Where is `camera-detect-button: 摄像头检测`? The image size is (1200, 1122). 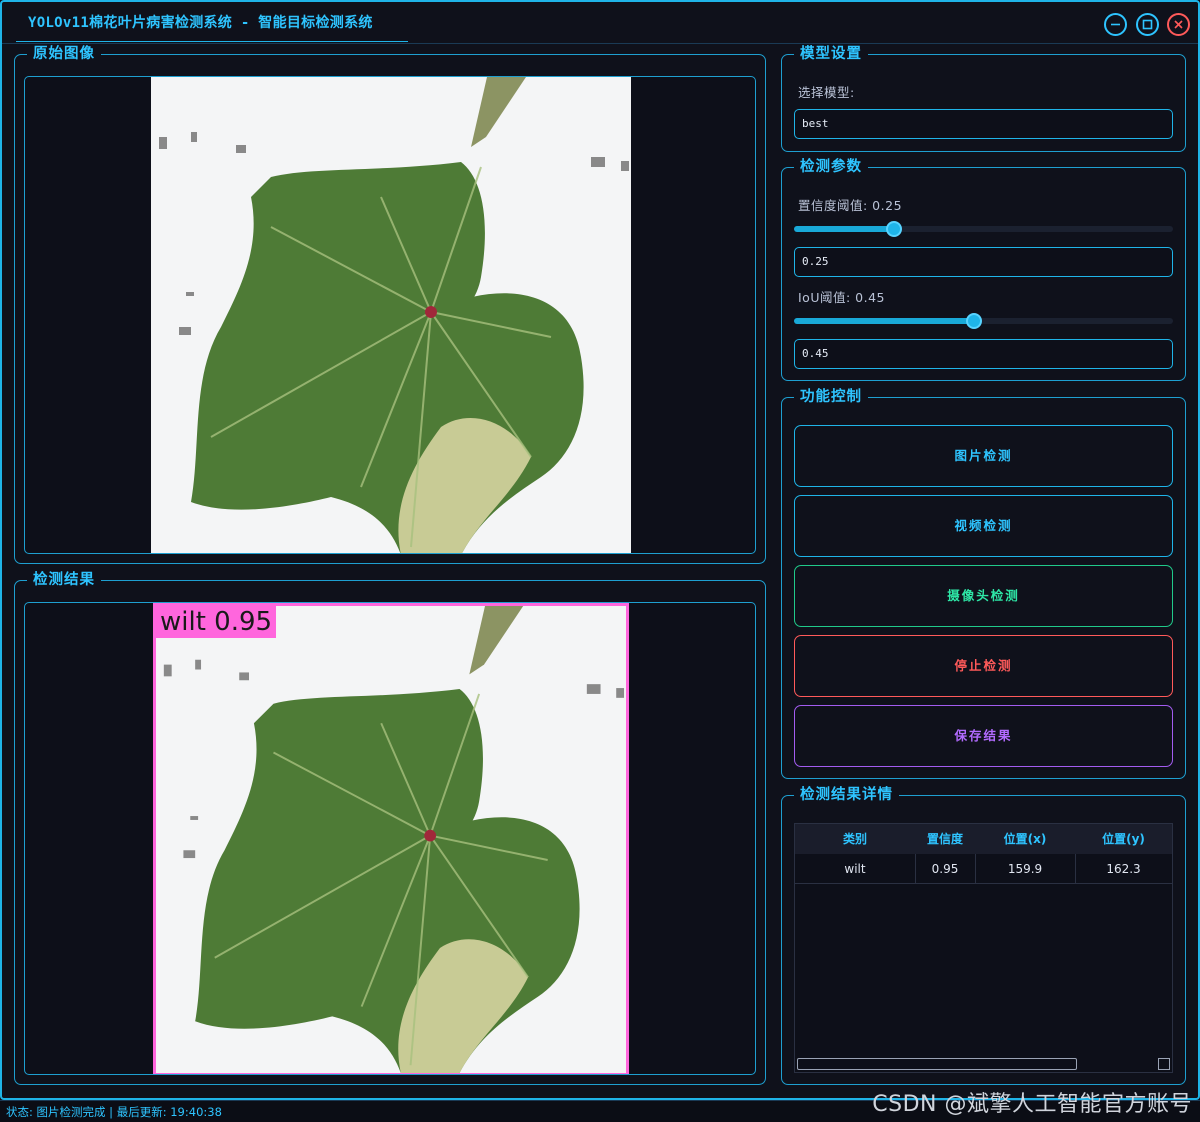 camera-detect-button: 摄像头检测 is located at coordinates (983, 596).